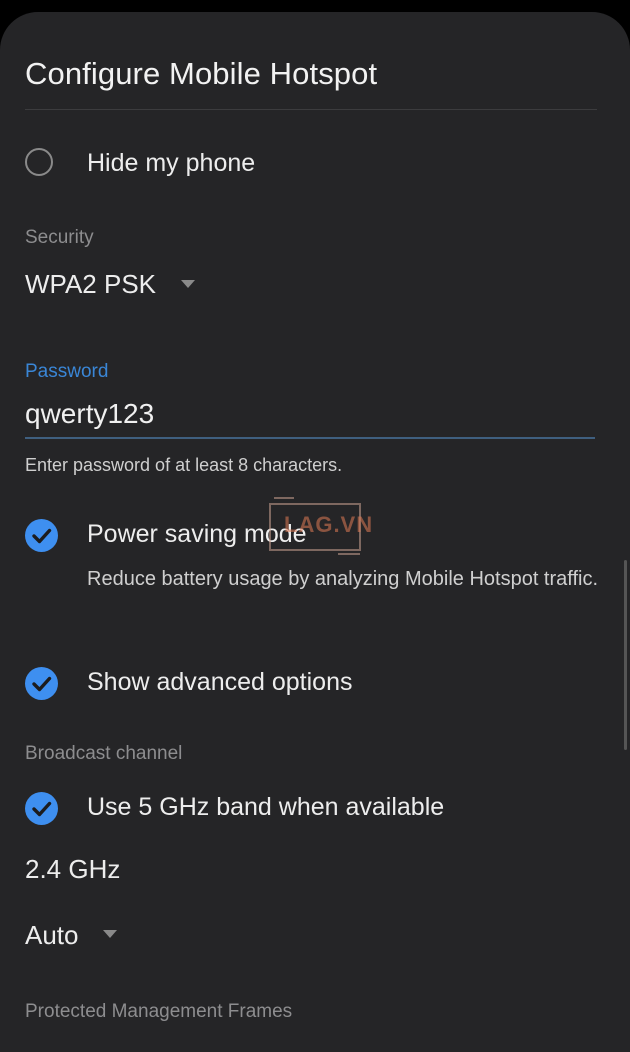 The image size is (630, 1052). I want to click on advanced-options-label: Show advanced options, so click(219, 682).